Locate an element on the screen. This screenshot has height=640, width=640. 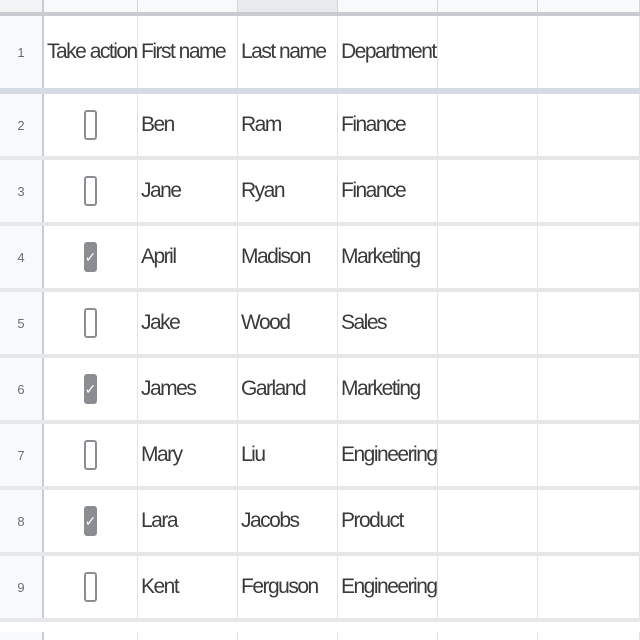
last-name-cell: Wood is located at coordinates (288, 323).